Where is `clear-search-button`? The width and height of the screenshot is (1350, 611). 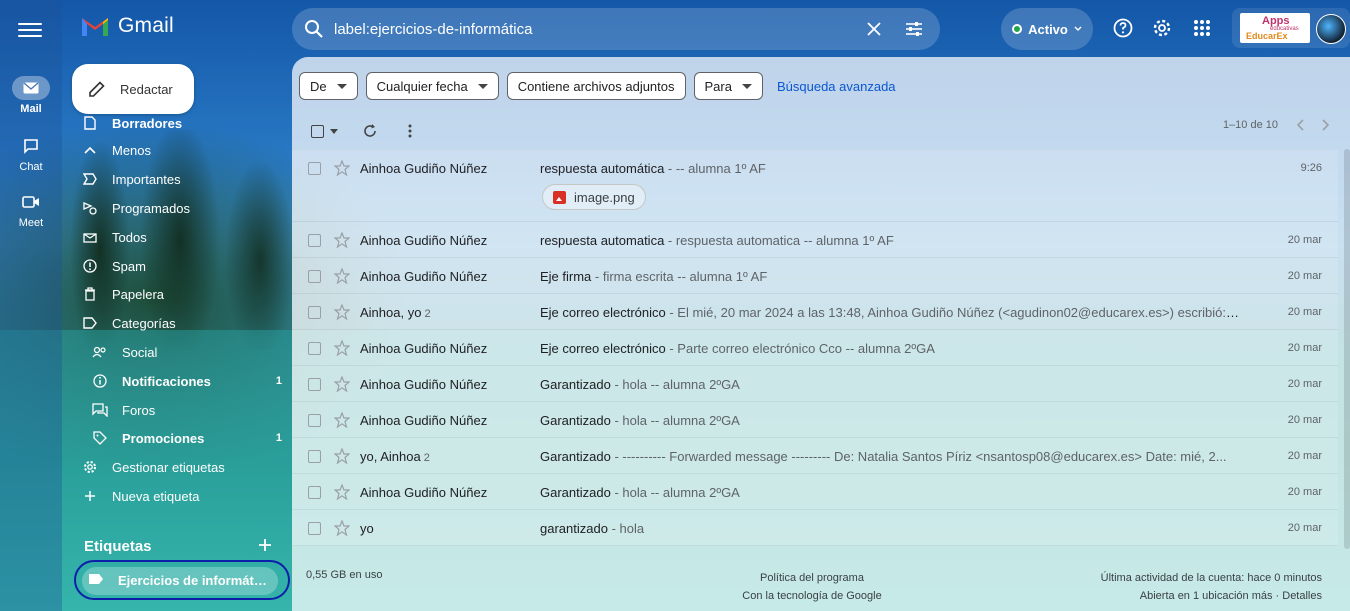
clear-search-button is located at coordinates (874, 29).